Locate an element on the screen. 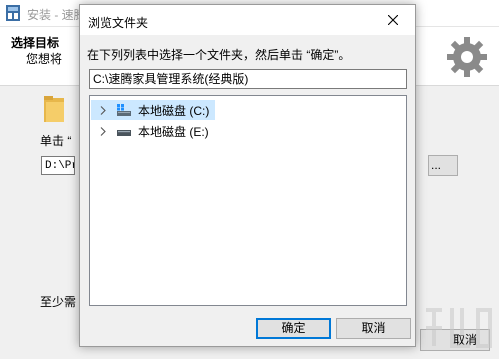 This screenshot has width=499, height=359. dialog-title: 浏览文件夹 is located at coordinates (118, 23).